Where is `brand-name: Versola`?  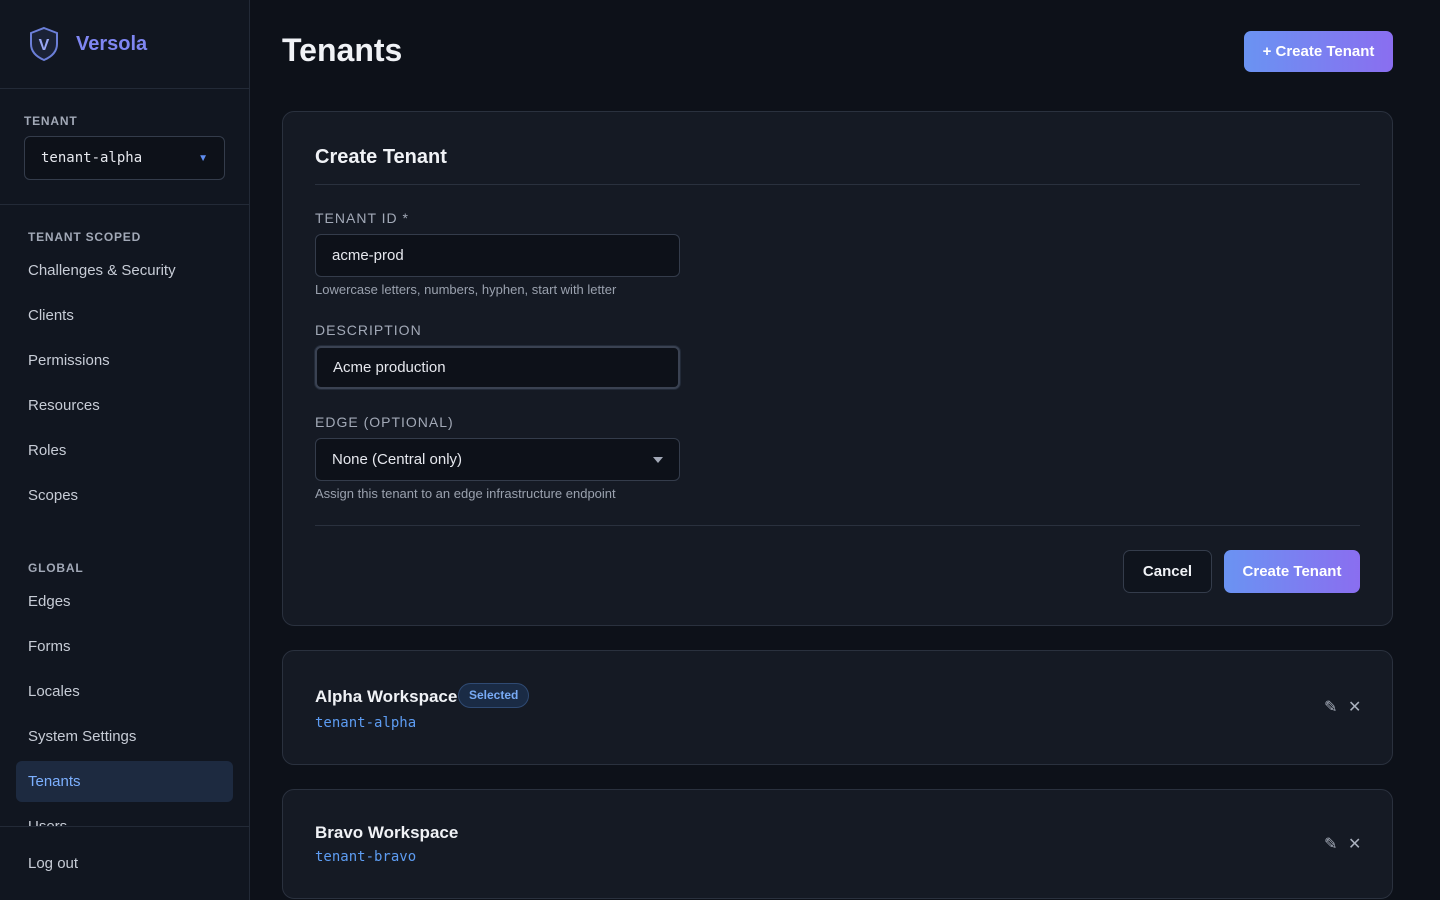 brand-name: Versola is located at coordinates (112, 43).